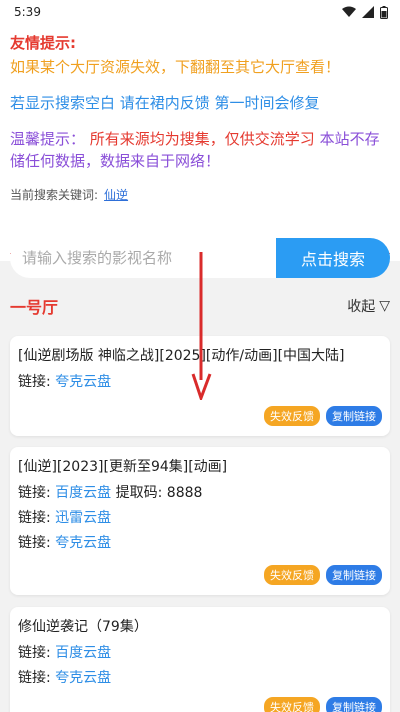 This screenshot has height=712, width=400. I want to click on signal-icon, so click(368, 12).